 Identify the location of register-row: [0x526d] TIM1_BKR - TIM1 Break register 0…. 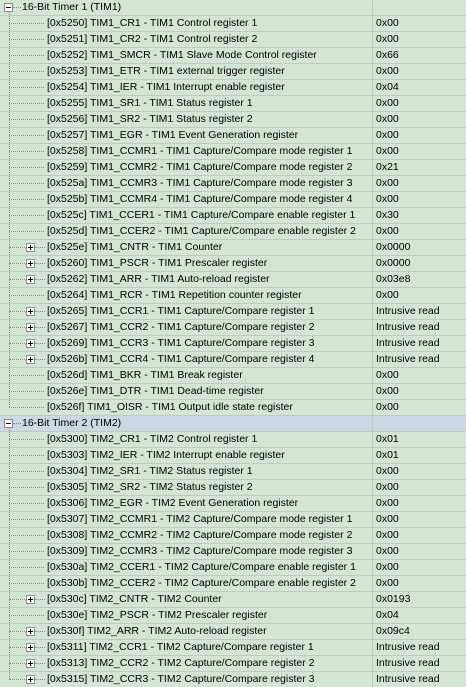
(233, 376).